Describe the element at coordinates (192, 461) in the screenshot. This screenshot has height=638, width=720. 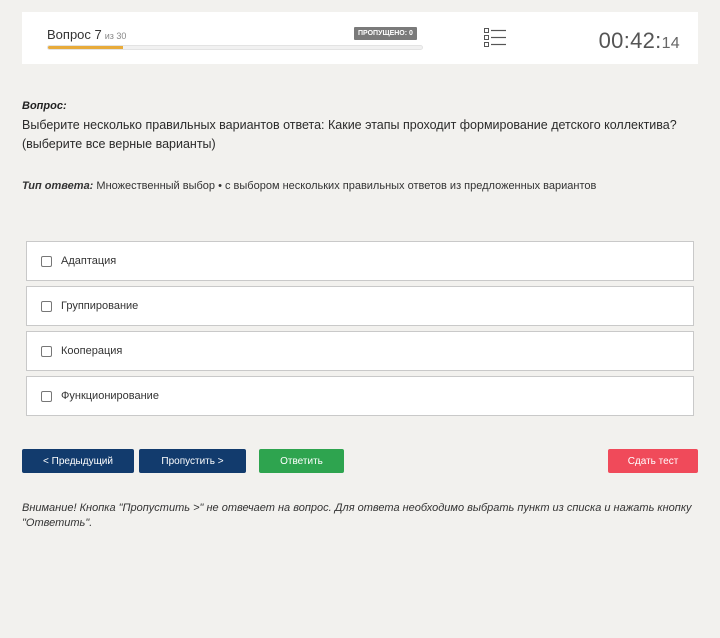
I see `skip-button: Пропустить >` at that location.